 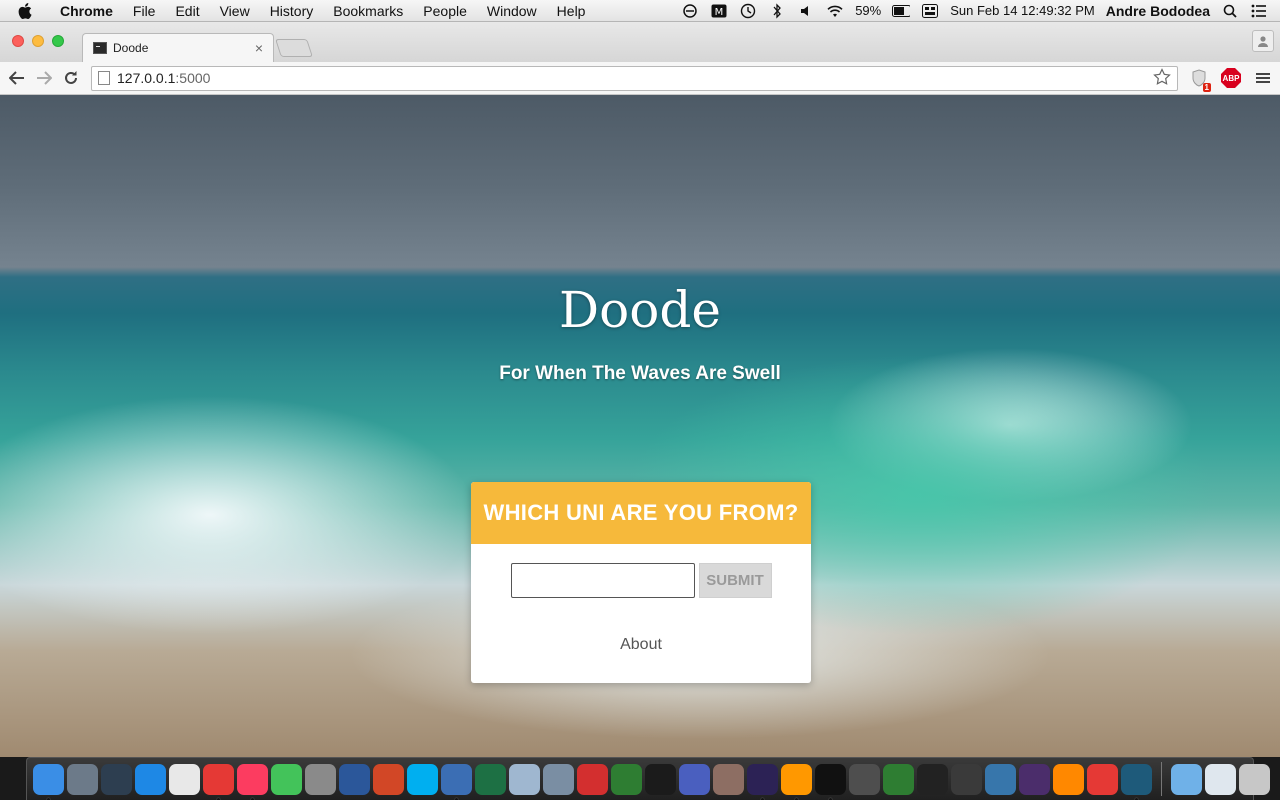 What do you see at coordinates (735, 580) in the screenshot?
I see `submit-button: SUBMIT` at bounding box center [735, 580].